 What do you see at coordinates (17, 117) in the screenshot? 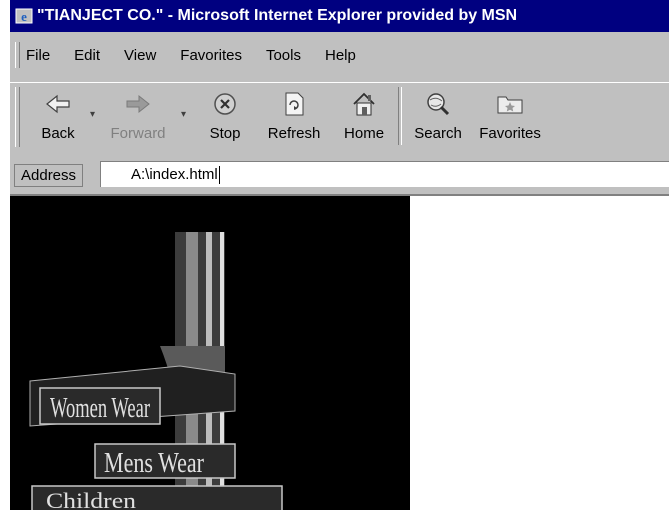
I see `toolbar-grip` at bounding box center [17, 117].